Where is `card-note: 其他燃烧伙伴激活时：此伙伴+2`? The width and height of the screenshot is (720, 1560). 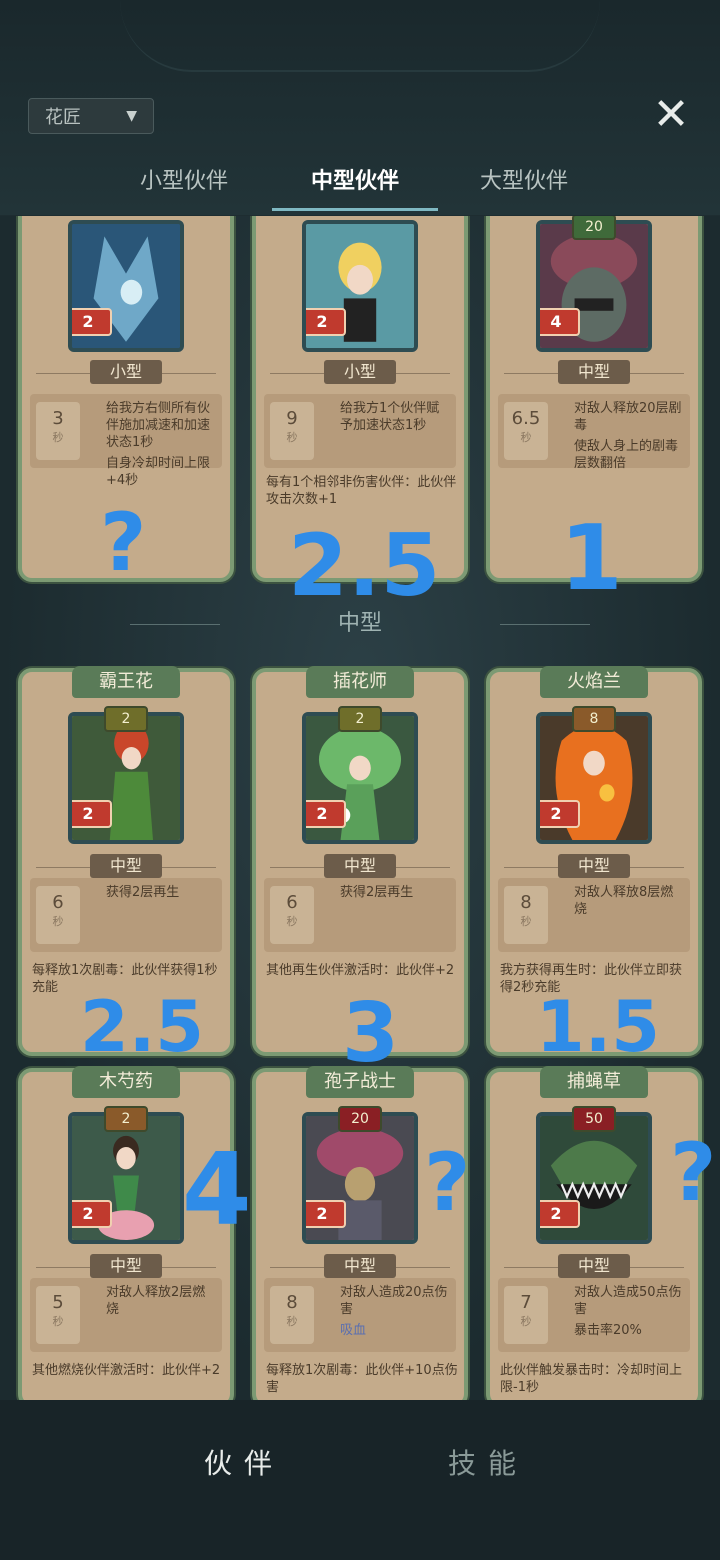 card-note: 其他燃烧伙伴激活时：此伙伴+2 is located at coordinates (126, 1370).